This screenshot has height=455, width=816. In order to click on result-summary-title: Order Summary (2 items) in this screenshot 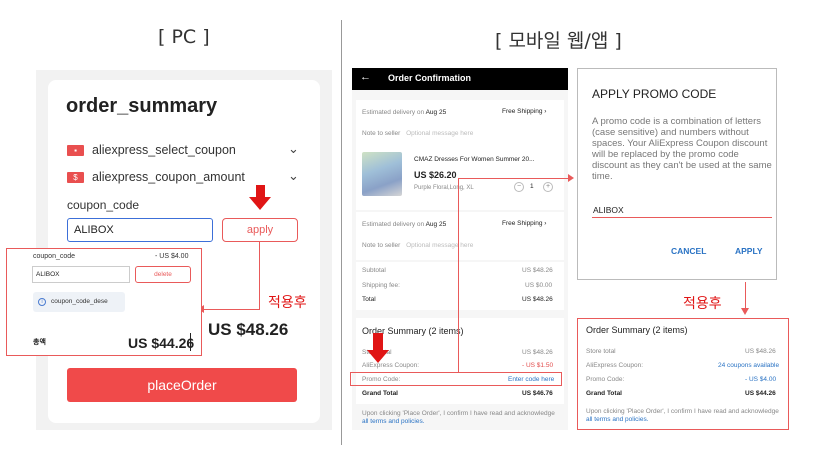, I will do `click(637, 330)`.